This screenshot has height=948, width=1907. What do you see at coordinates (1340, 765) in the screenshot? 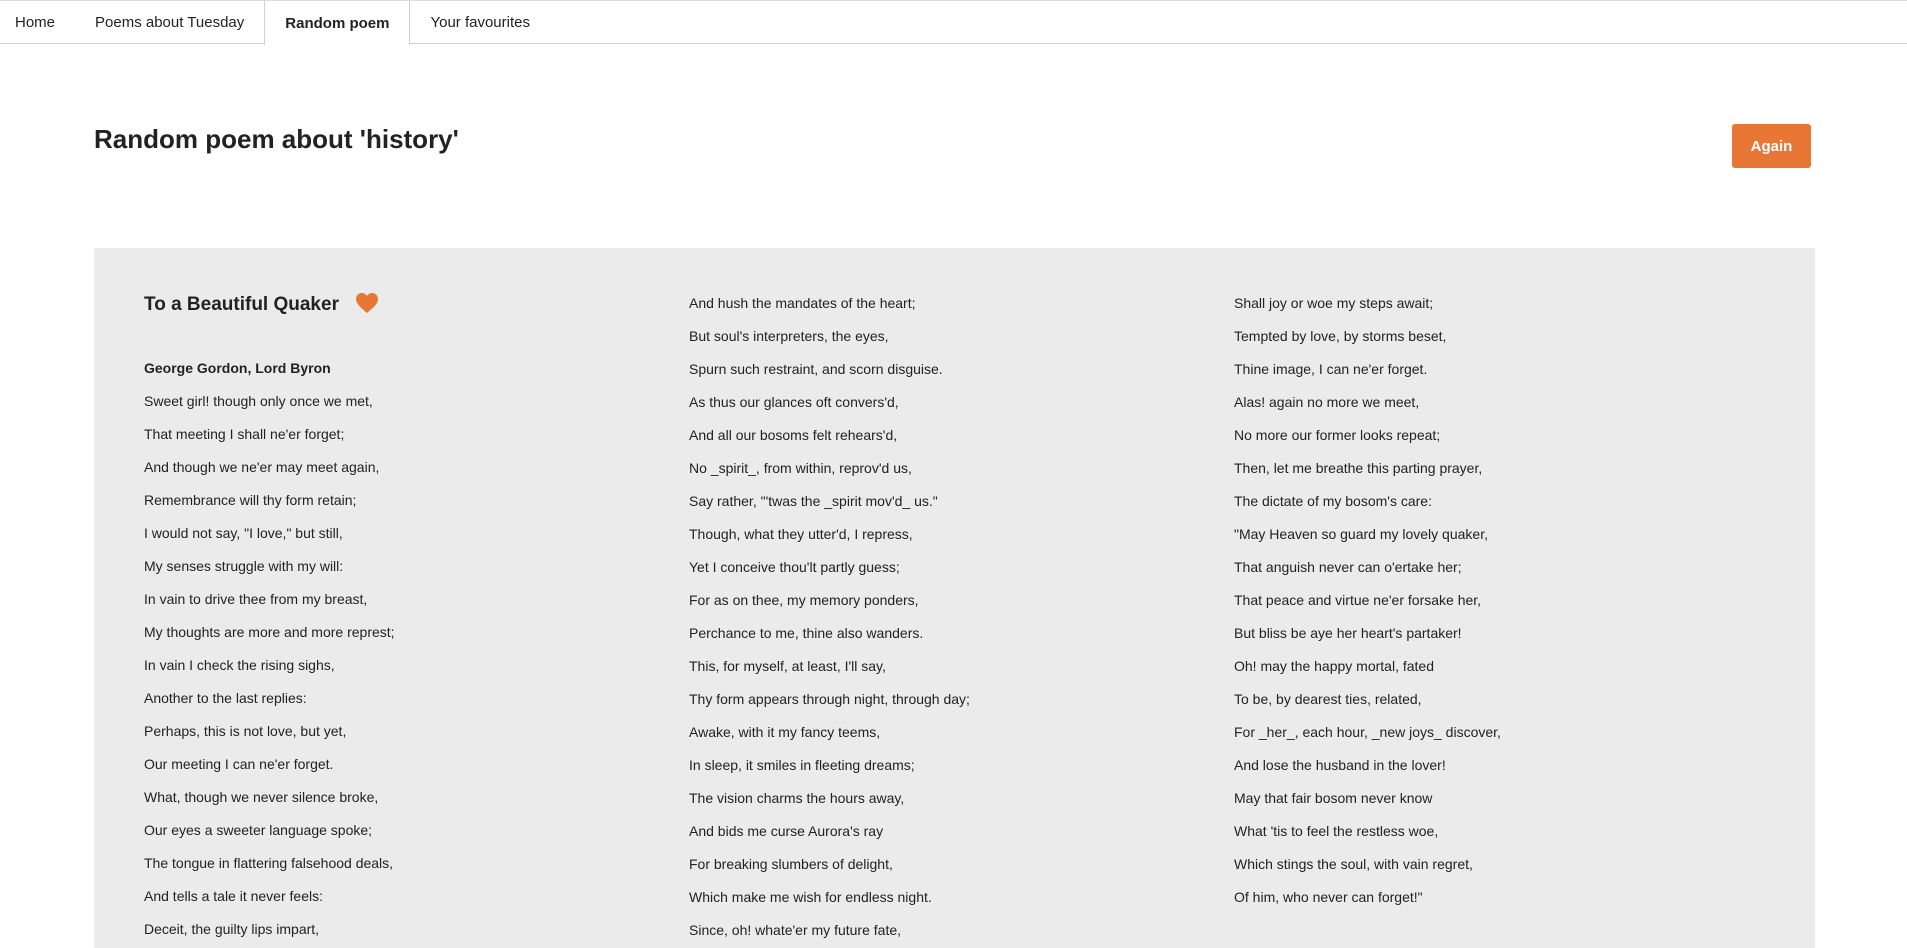
I see `poem-line: And lose the husband in the lover!` at bounding box center [1340, 765].